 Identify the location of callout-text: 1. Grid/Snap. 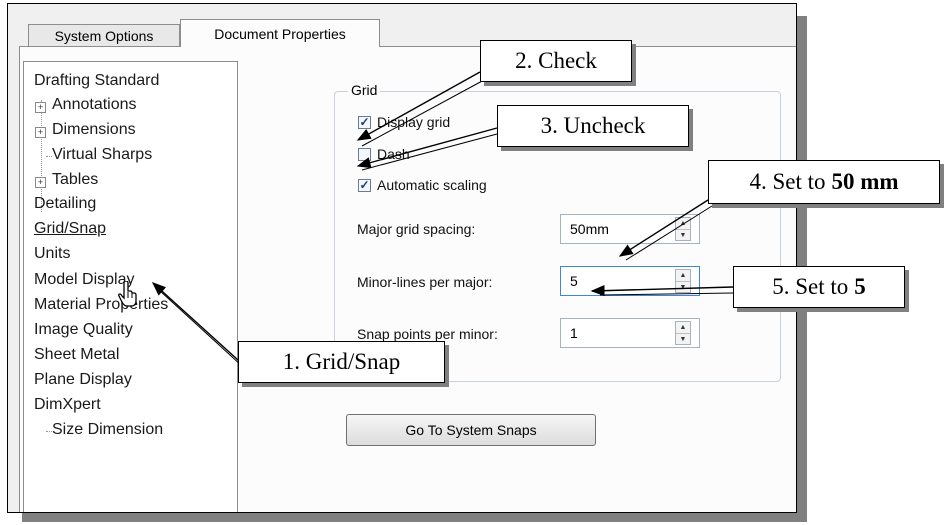
(341, 361).